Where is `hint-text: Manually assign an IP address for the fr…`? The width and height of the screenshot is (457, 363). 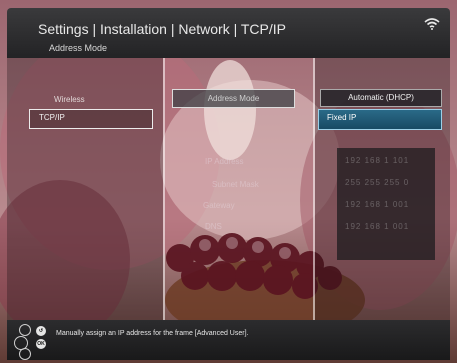 hint-text: Manually assign an IP address for the fr… is located at coordinates (152, 333).